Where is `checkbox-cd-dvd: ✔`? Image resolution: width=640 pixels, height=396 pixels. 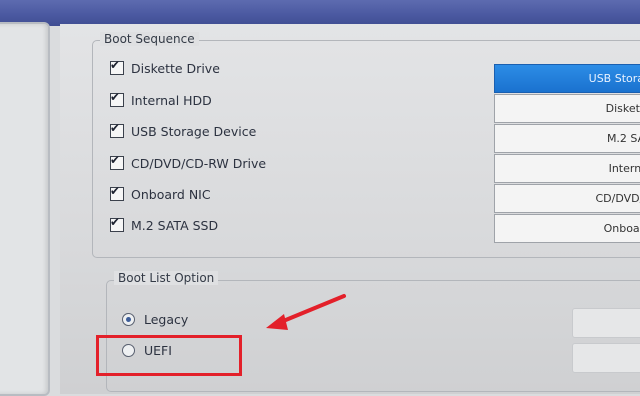
checkbox-cd-dvd: ✔ is located at coordinates (117, 161).